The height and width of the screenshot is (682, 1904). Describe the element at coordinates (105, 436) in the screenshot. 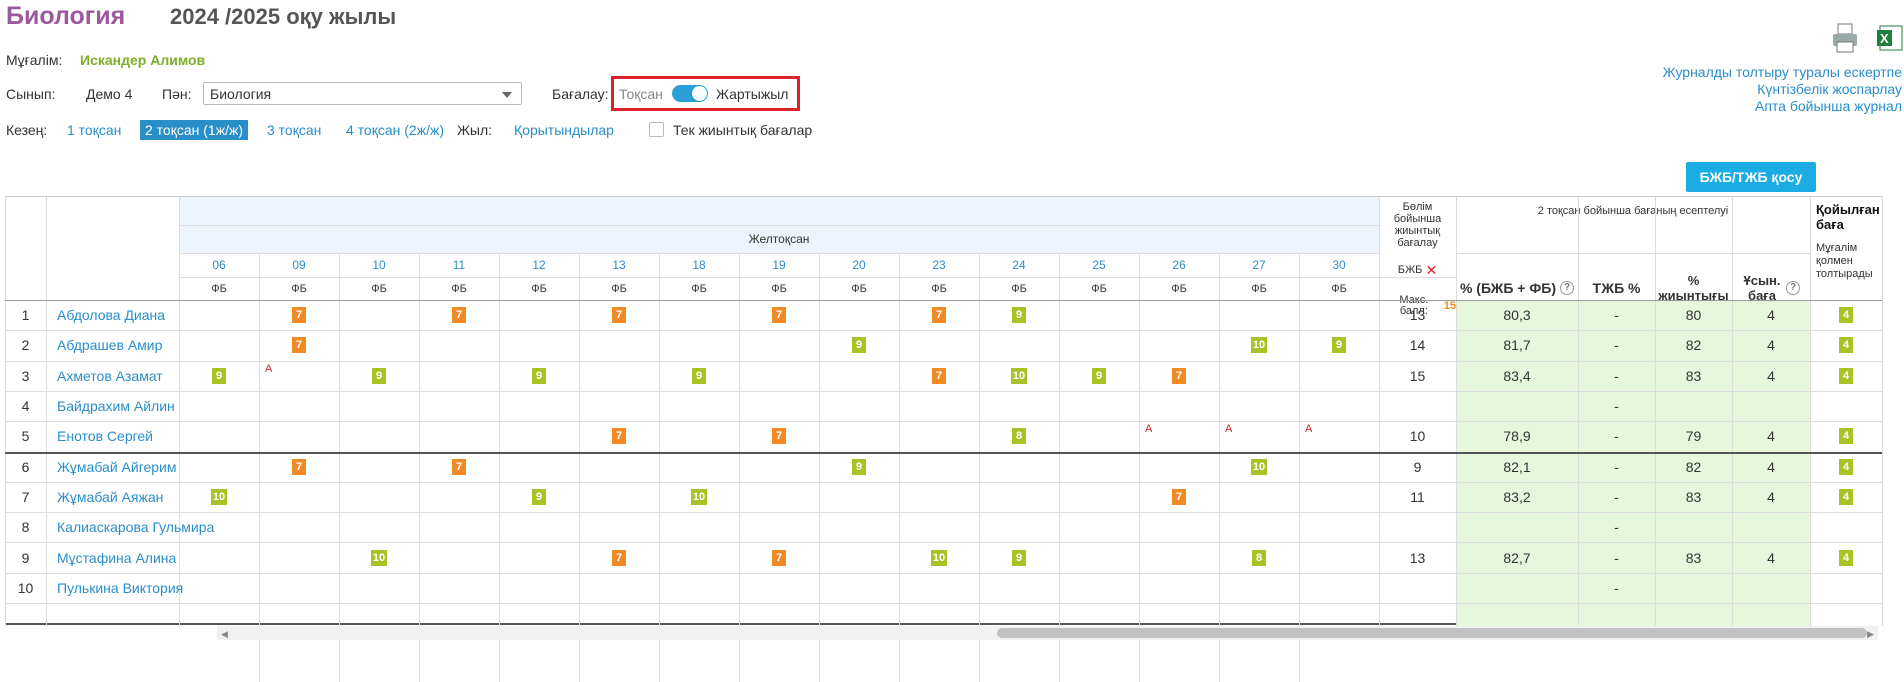

I see `student-name: Енотов Сергей` at that location.